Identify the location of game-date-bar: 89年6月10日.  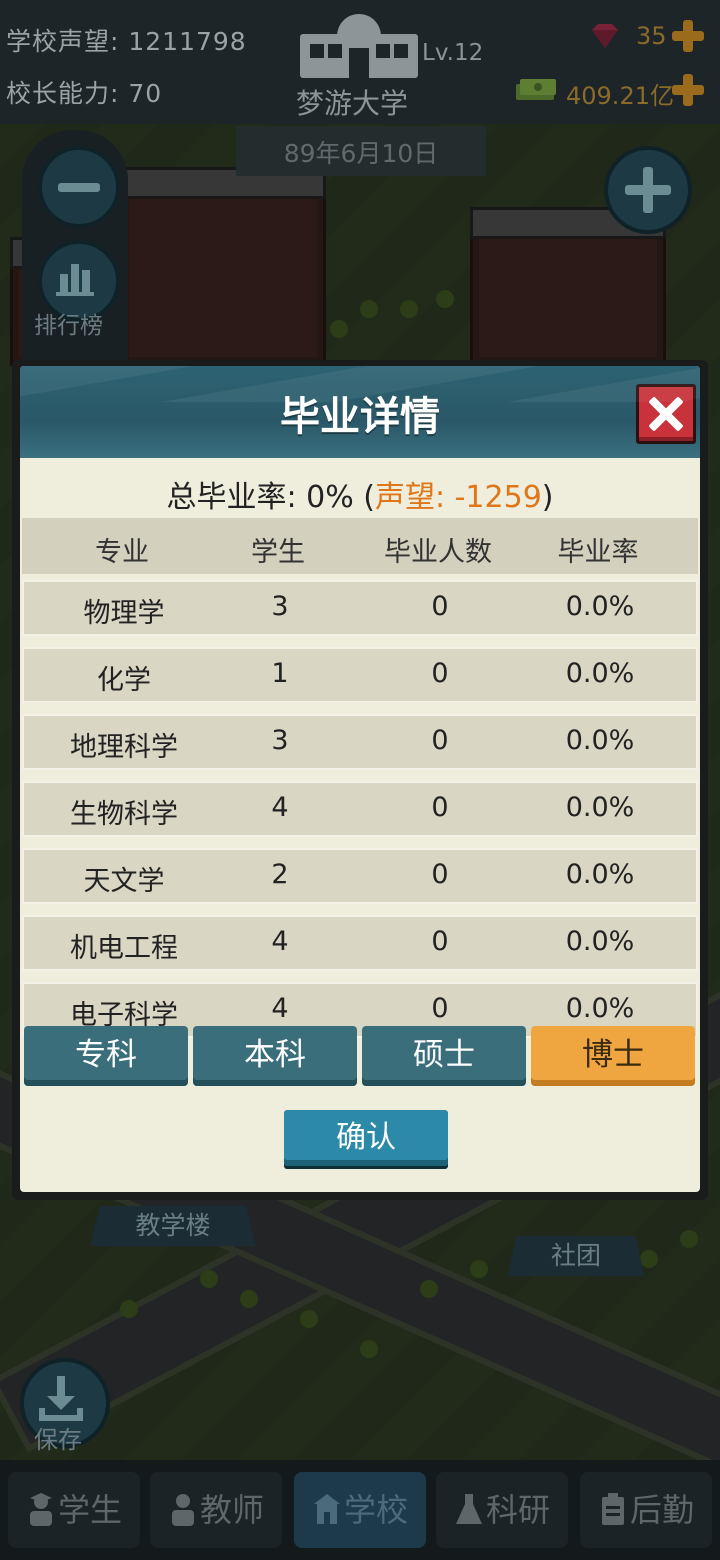
(361, 151).